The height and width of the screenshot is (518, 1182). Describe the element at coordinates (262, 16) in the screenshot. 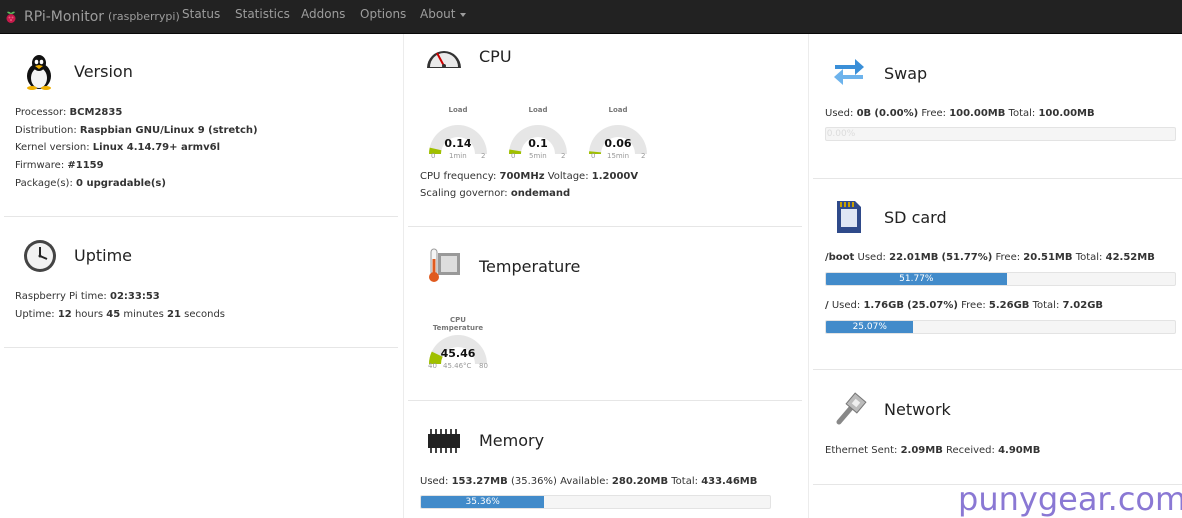

I see `nav-statistics: Statistics` at that location.